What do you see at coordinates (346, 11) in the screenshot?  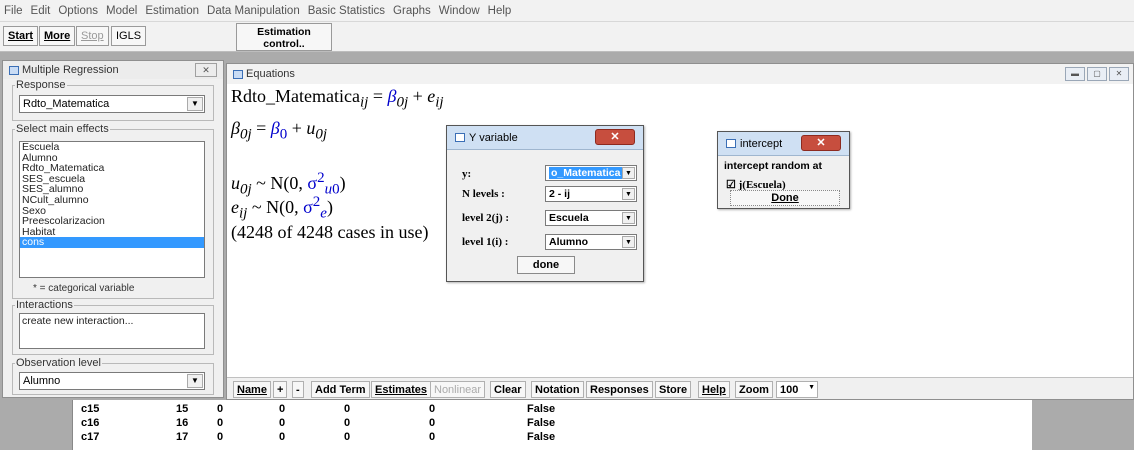 I see `menu-basic-statistics: Basic Statistics` at bounding box center [346, 11].